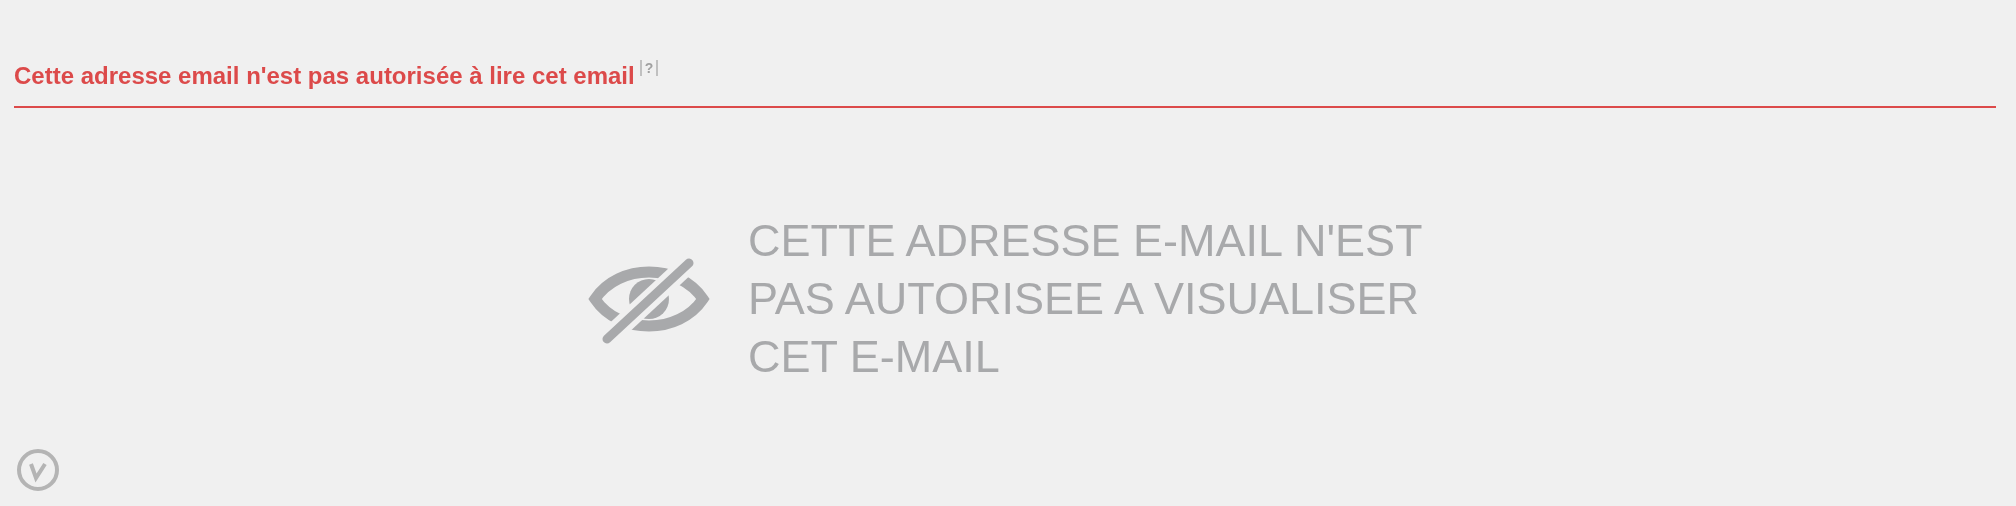 The image size is (2016, 506). I want to click on error-title: Cette adresse email n'est pas autorisée à lire cet email, so click(324, 76).